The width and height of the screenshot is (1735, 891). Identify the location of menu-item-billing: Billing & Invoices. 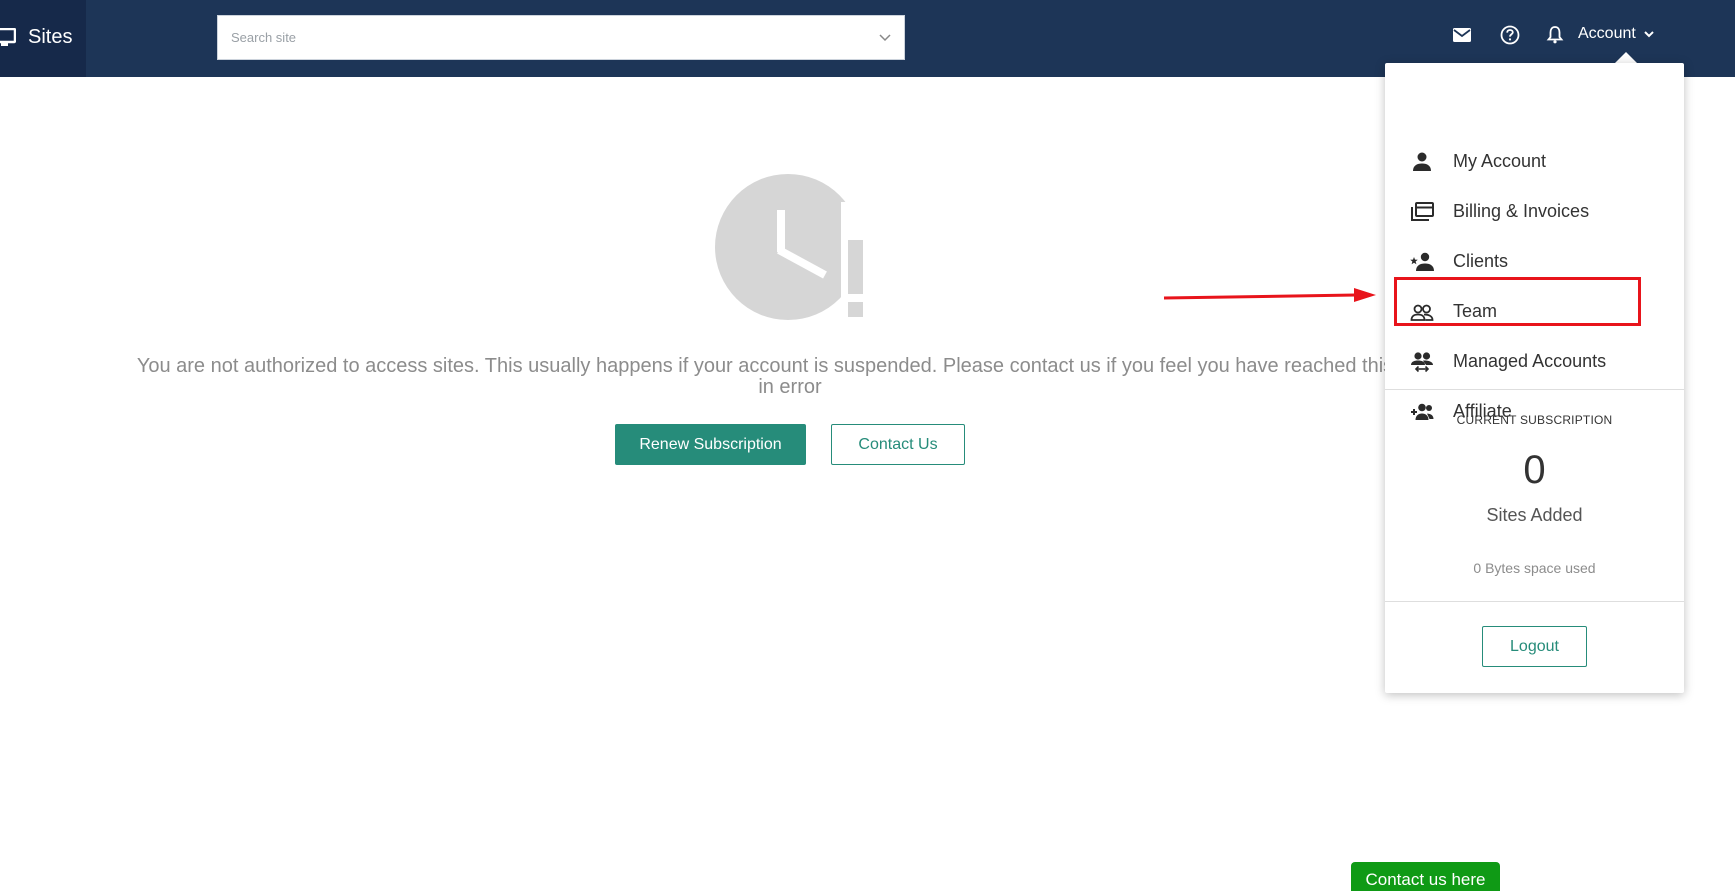
(1534, 212).